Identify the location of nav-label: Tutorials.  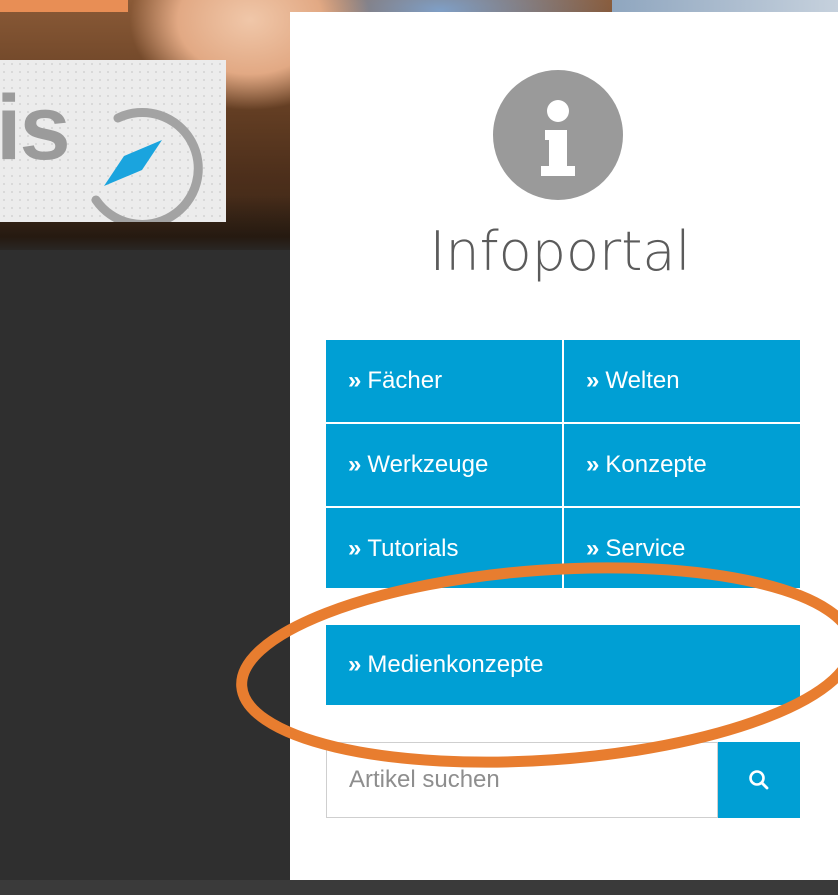
(413, 548).